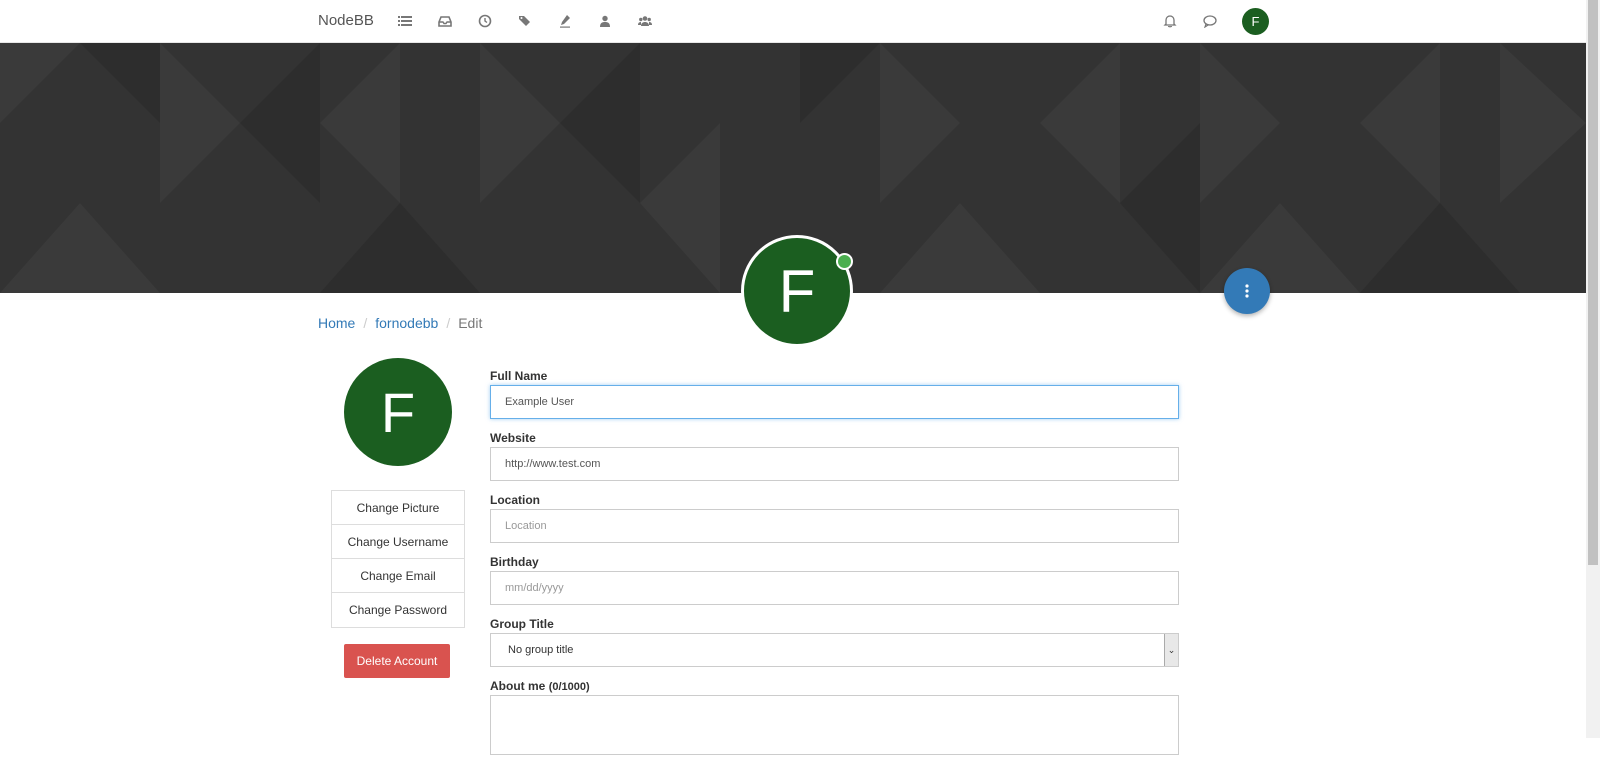 The height and width of the screenshot is (767, 1600). I want to click on change-email-link: Change Email, so click(398, 576).